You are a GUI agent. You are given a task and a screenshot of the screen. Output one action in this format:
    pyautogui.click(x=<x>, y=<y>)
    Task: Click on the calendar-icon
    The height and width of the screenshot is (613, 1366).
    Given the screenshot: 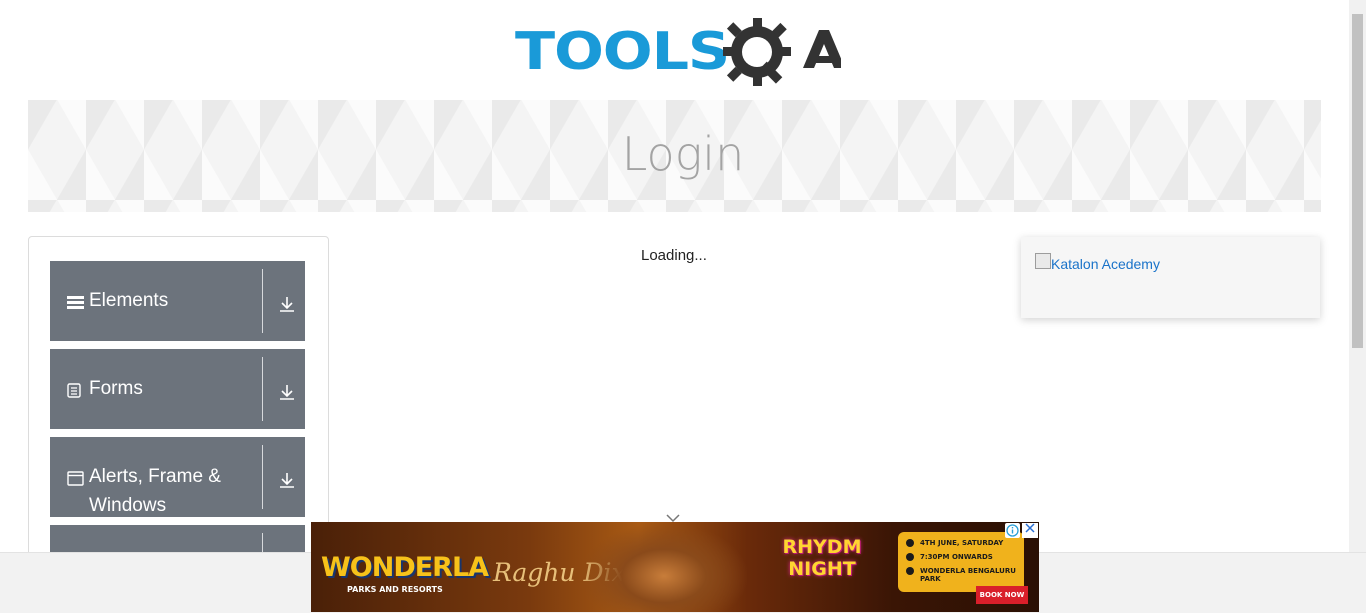 What is the action you would take?
    pyautogui.click(x=910, y=543)
    